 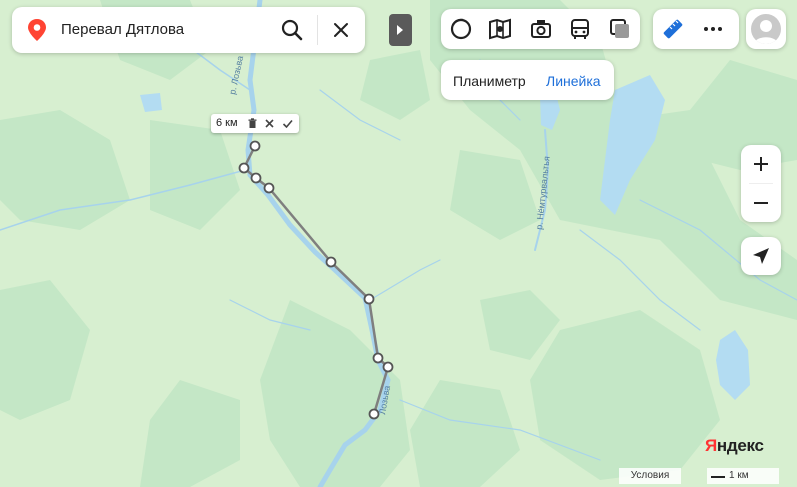 What do you see at coordinates (580, 29) in the screenshot?
I see `transit-icon` at bounding box center [580, 29].